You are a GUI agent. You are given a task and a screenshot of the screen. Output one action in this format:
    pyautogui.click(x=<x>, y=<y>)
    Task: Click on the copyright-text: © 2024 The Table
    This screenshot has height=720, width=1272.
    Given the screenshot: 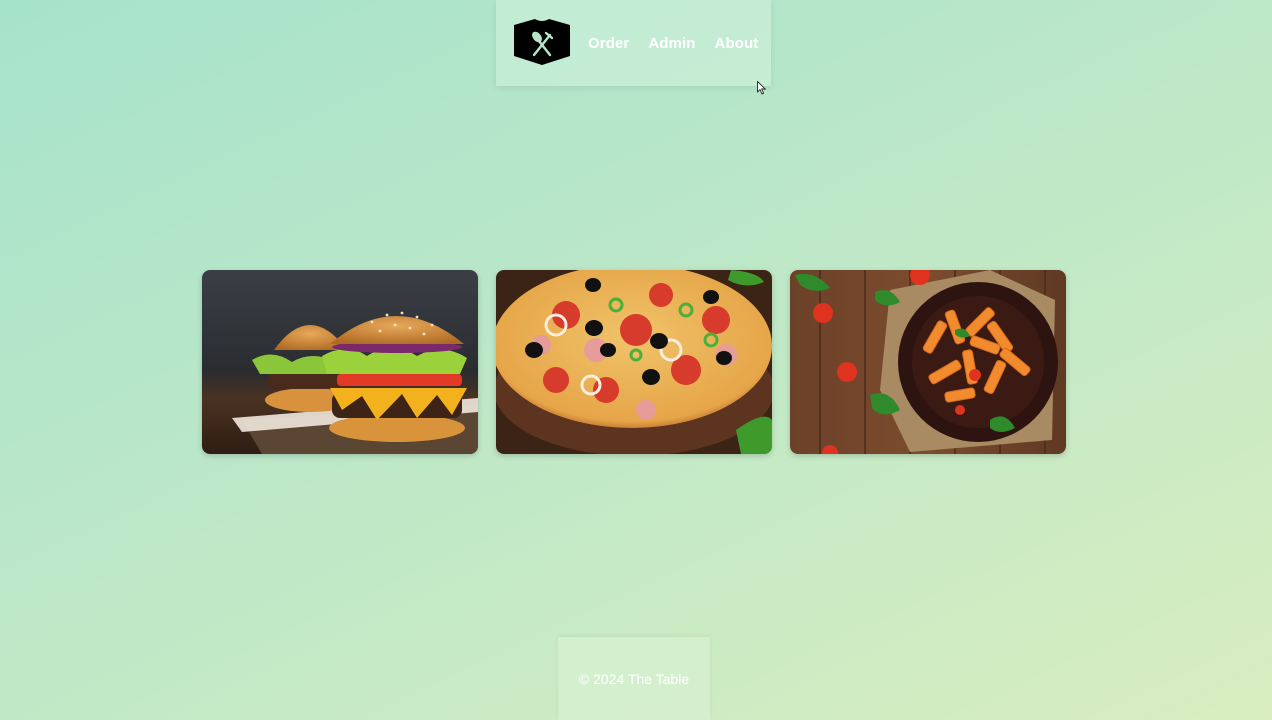 What is the action you would take?
    pyautogui.click(x=634, y=679)
    